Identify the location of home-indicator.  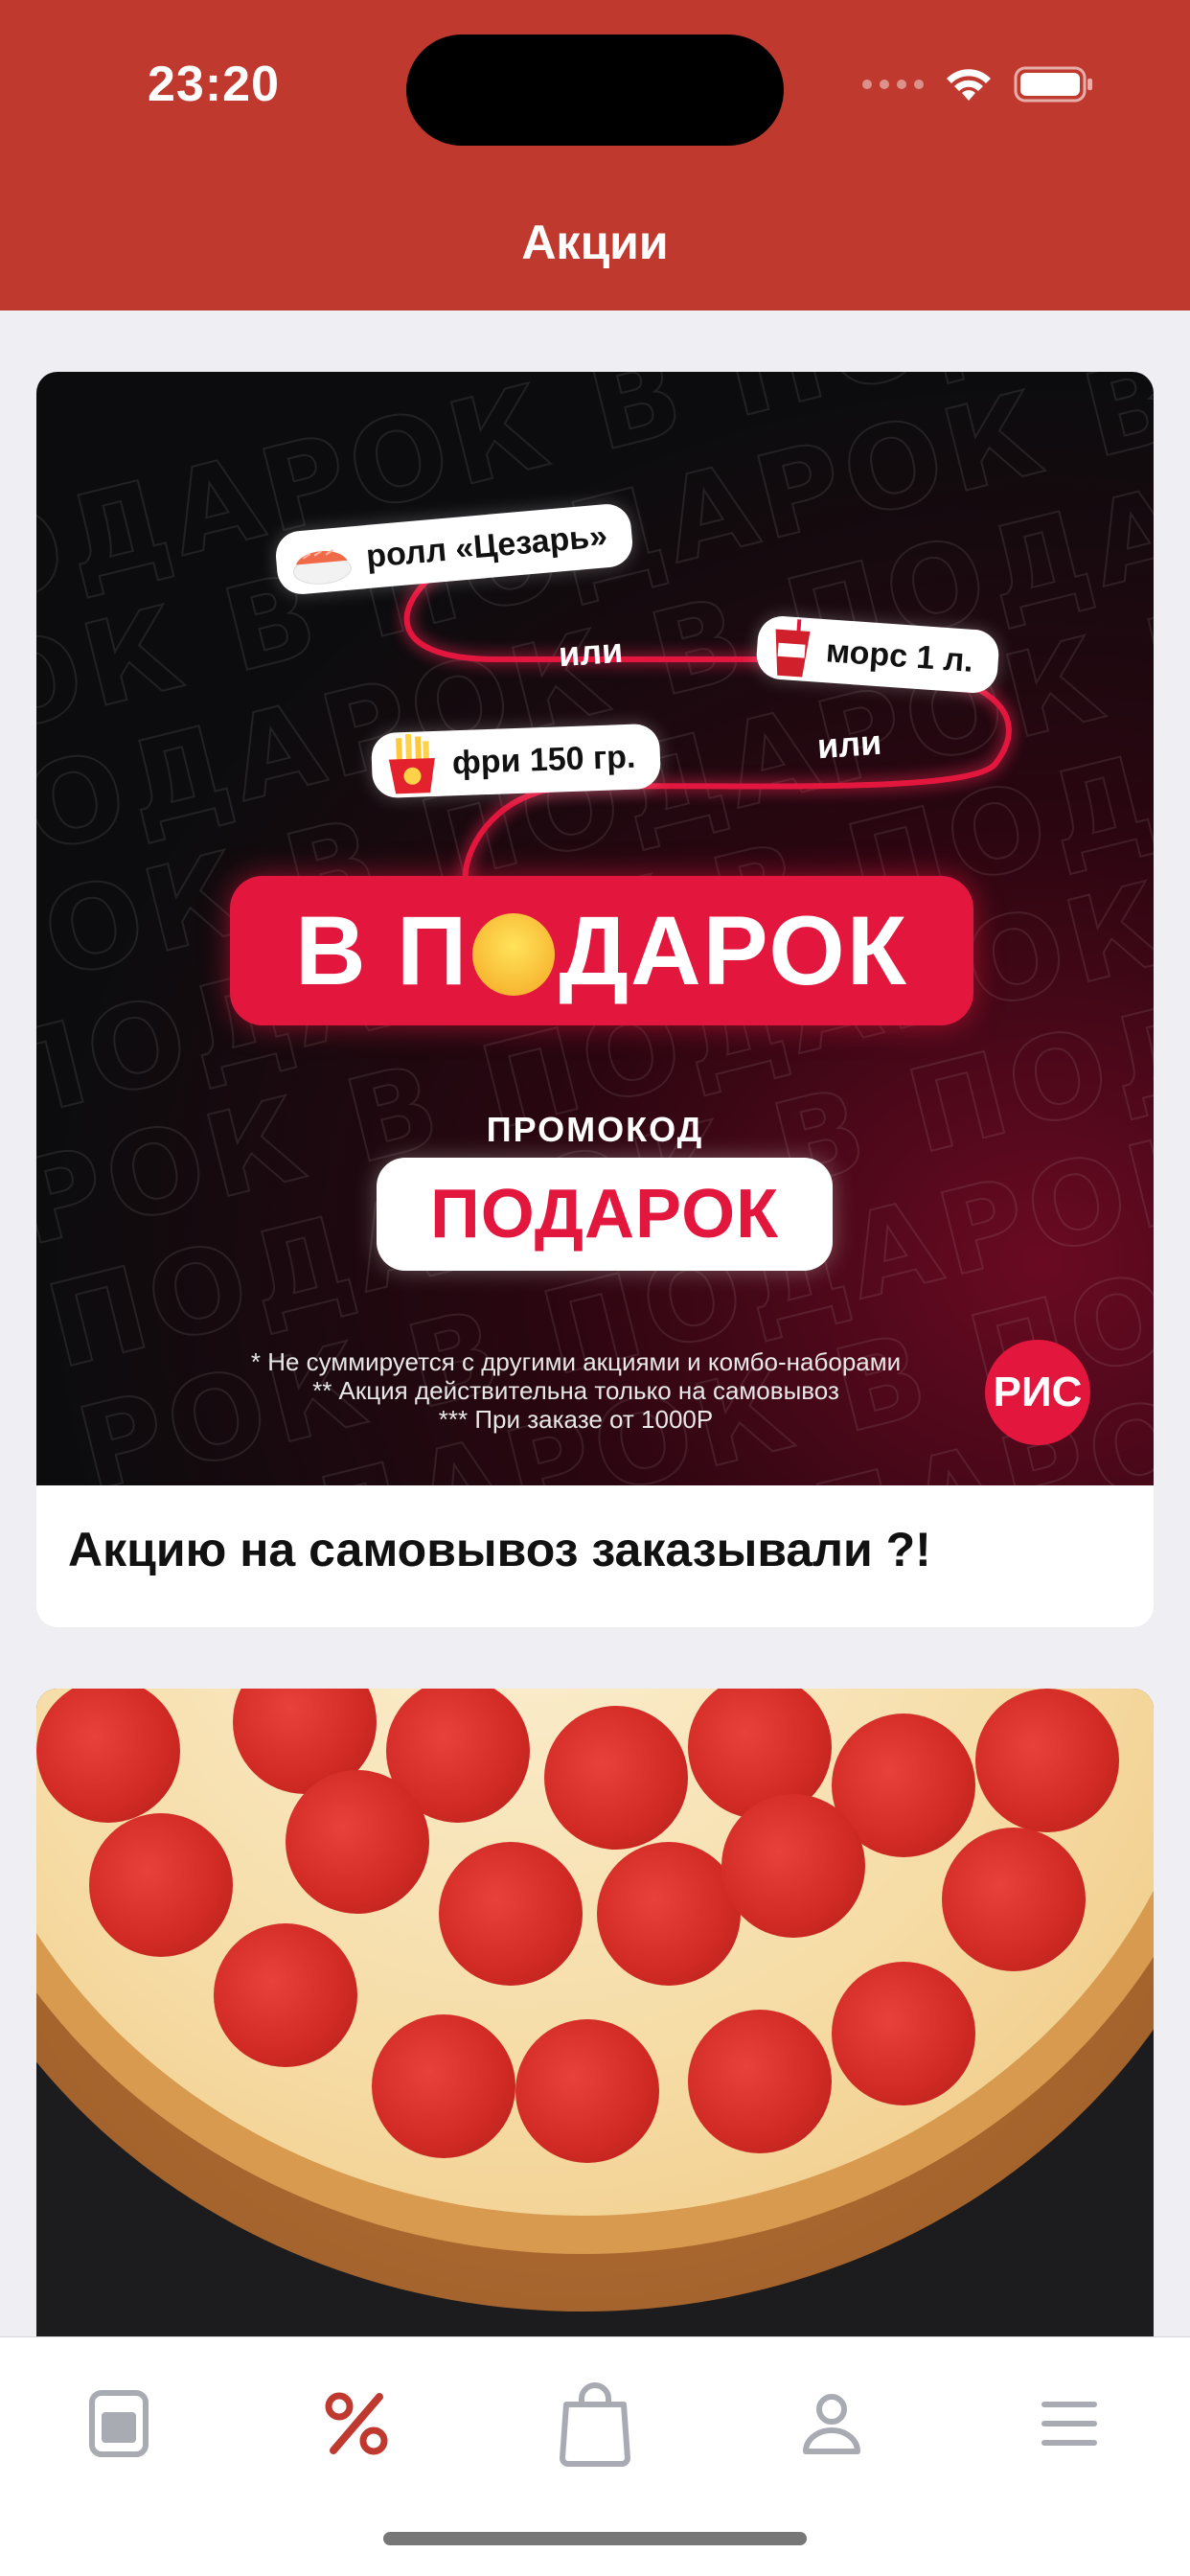
(595, 2538).